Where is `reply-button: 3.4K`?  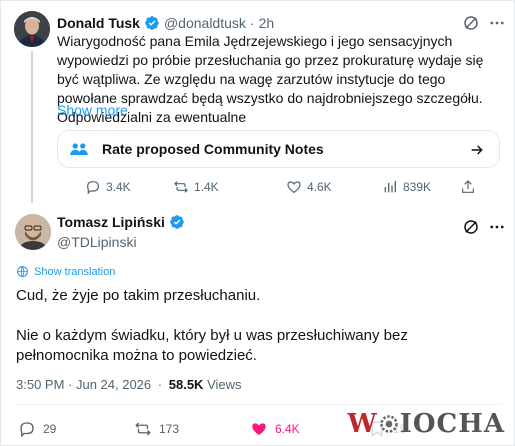 reply-button: 3.4K is located at coordinates (108, 187).